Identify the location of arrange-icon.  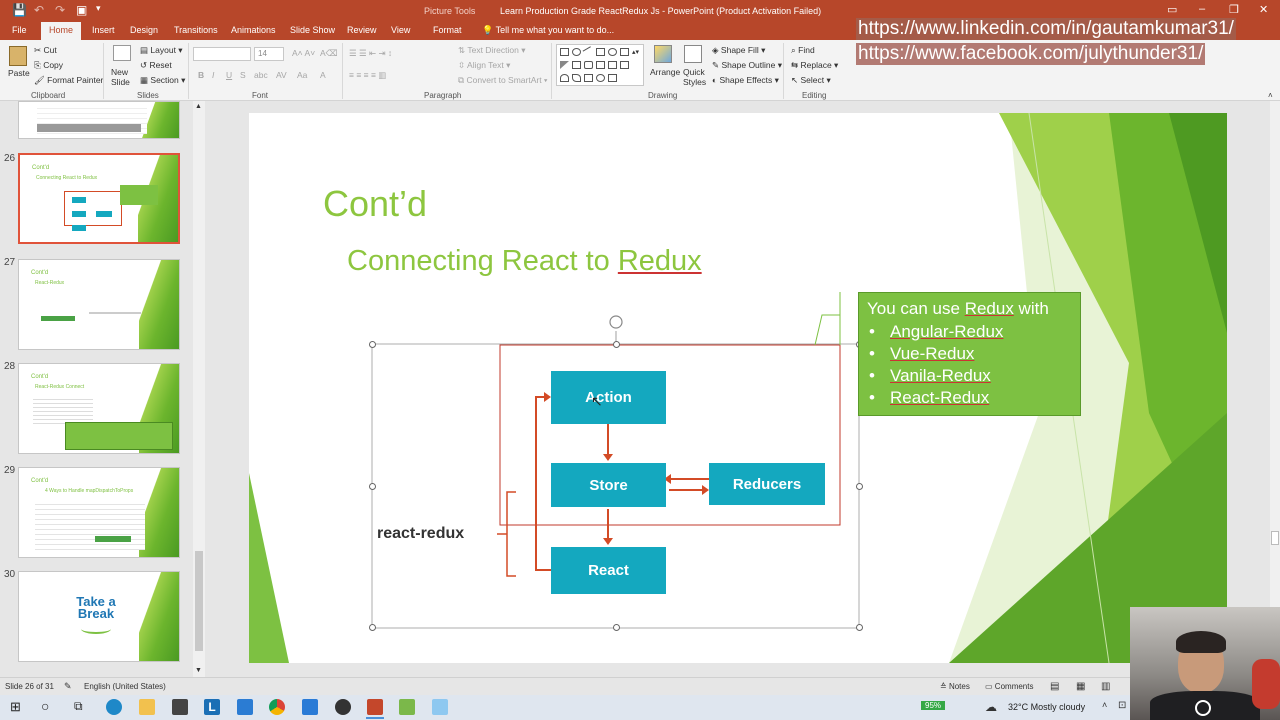
(663, 54).